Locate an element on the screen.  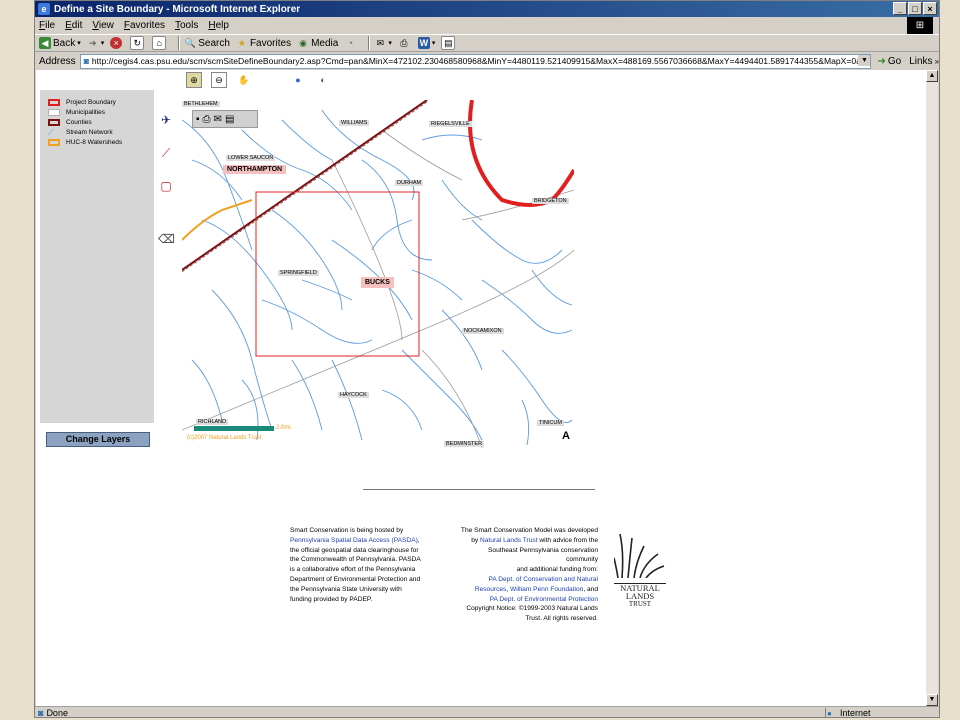
minimize-button: _ is located at coordinates (900, 8).